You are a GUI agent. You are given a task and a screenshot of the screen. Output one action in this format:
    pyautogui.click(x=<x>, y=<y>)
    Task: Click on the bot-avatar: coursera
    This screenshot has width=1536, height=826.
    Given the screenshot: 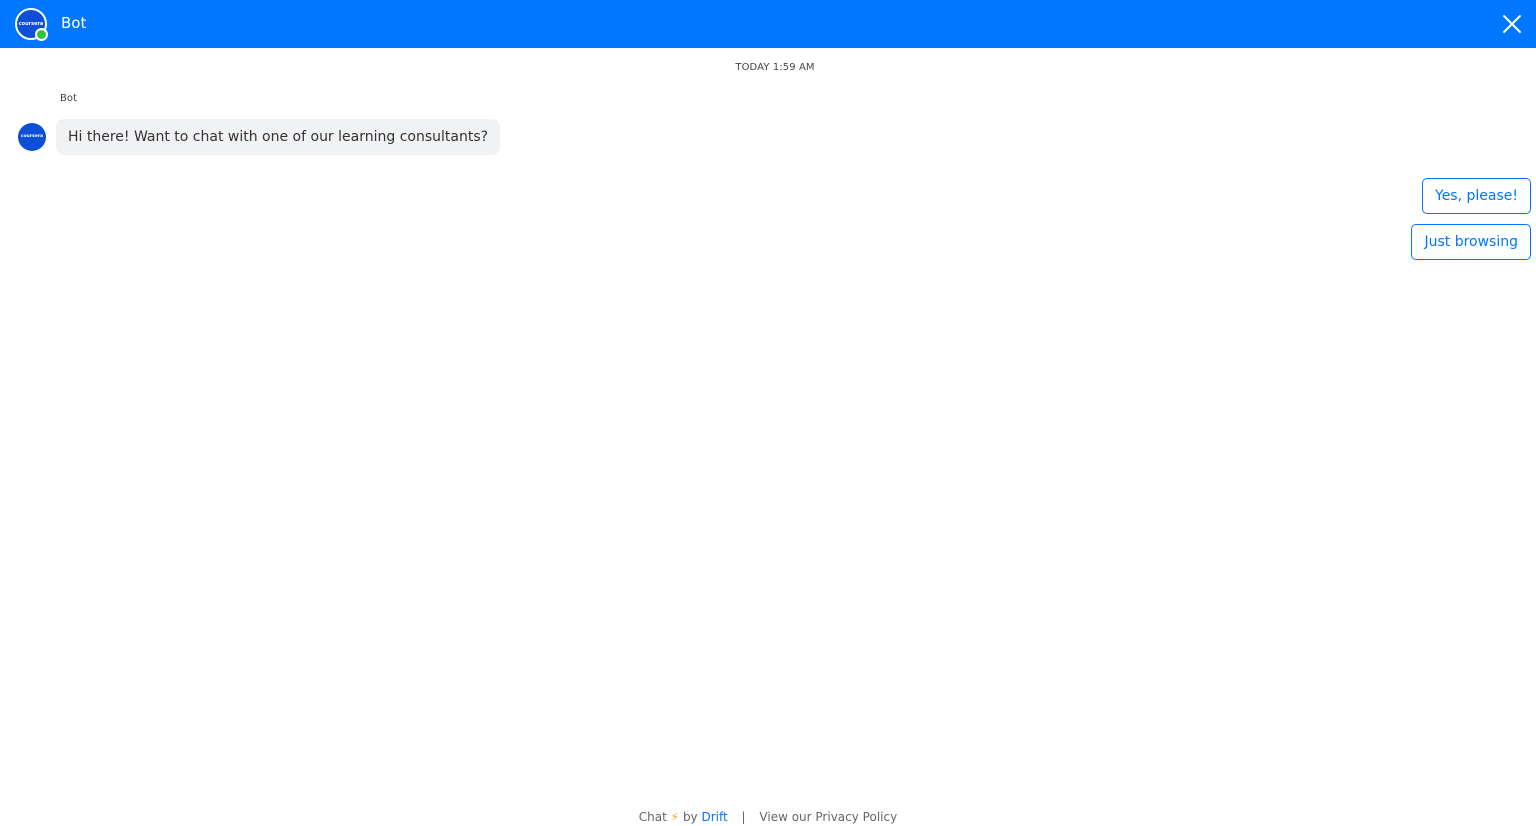 What is the action you would take?
    pyautogui.click(x=32, y=137)
    